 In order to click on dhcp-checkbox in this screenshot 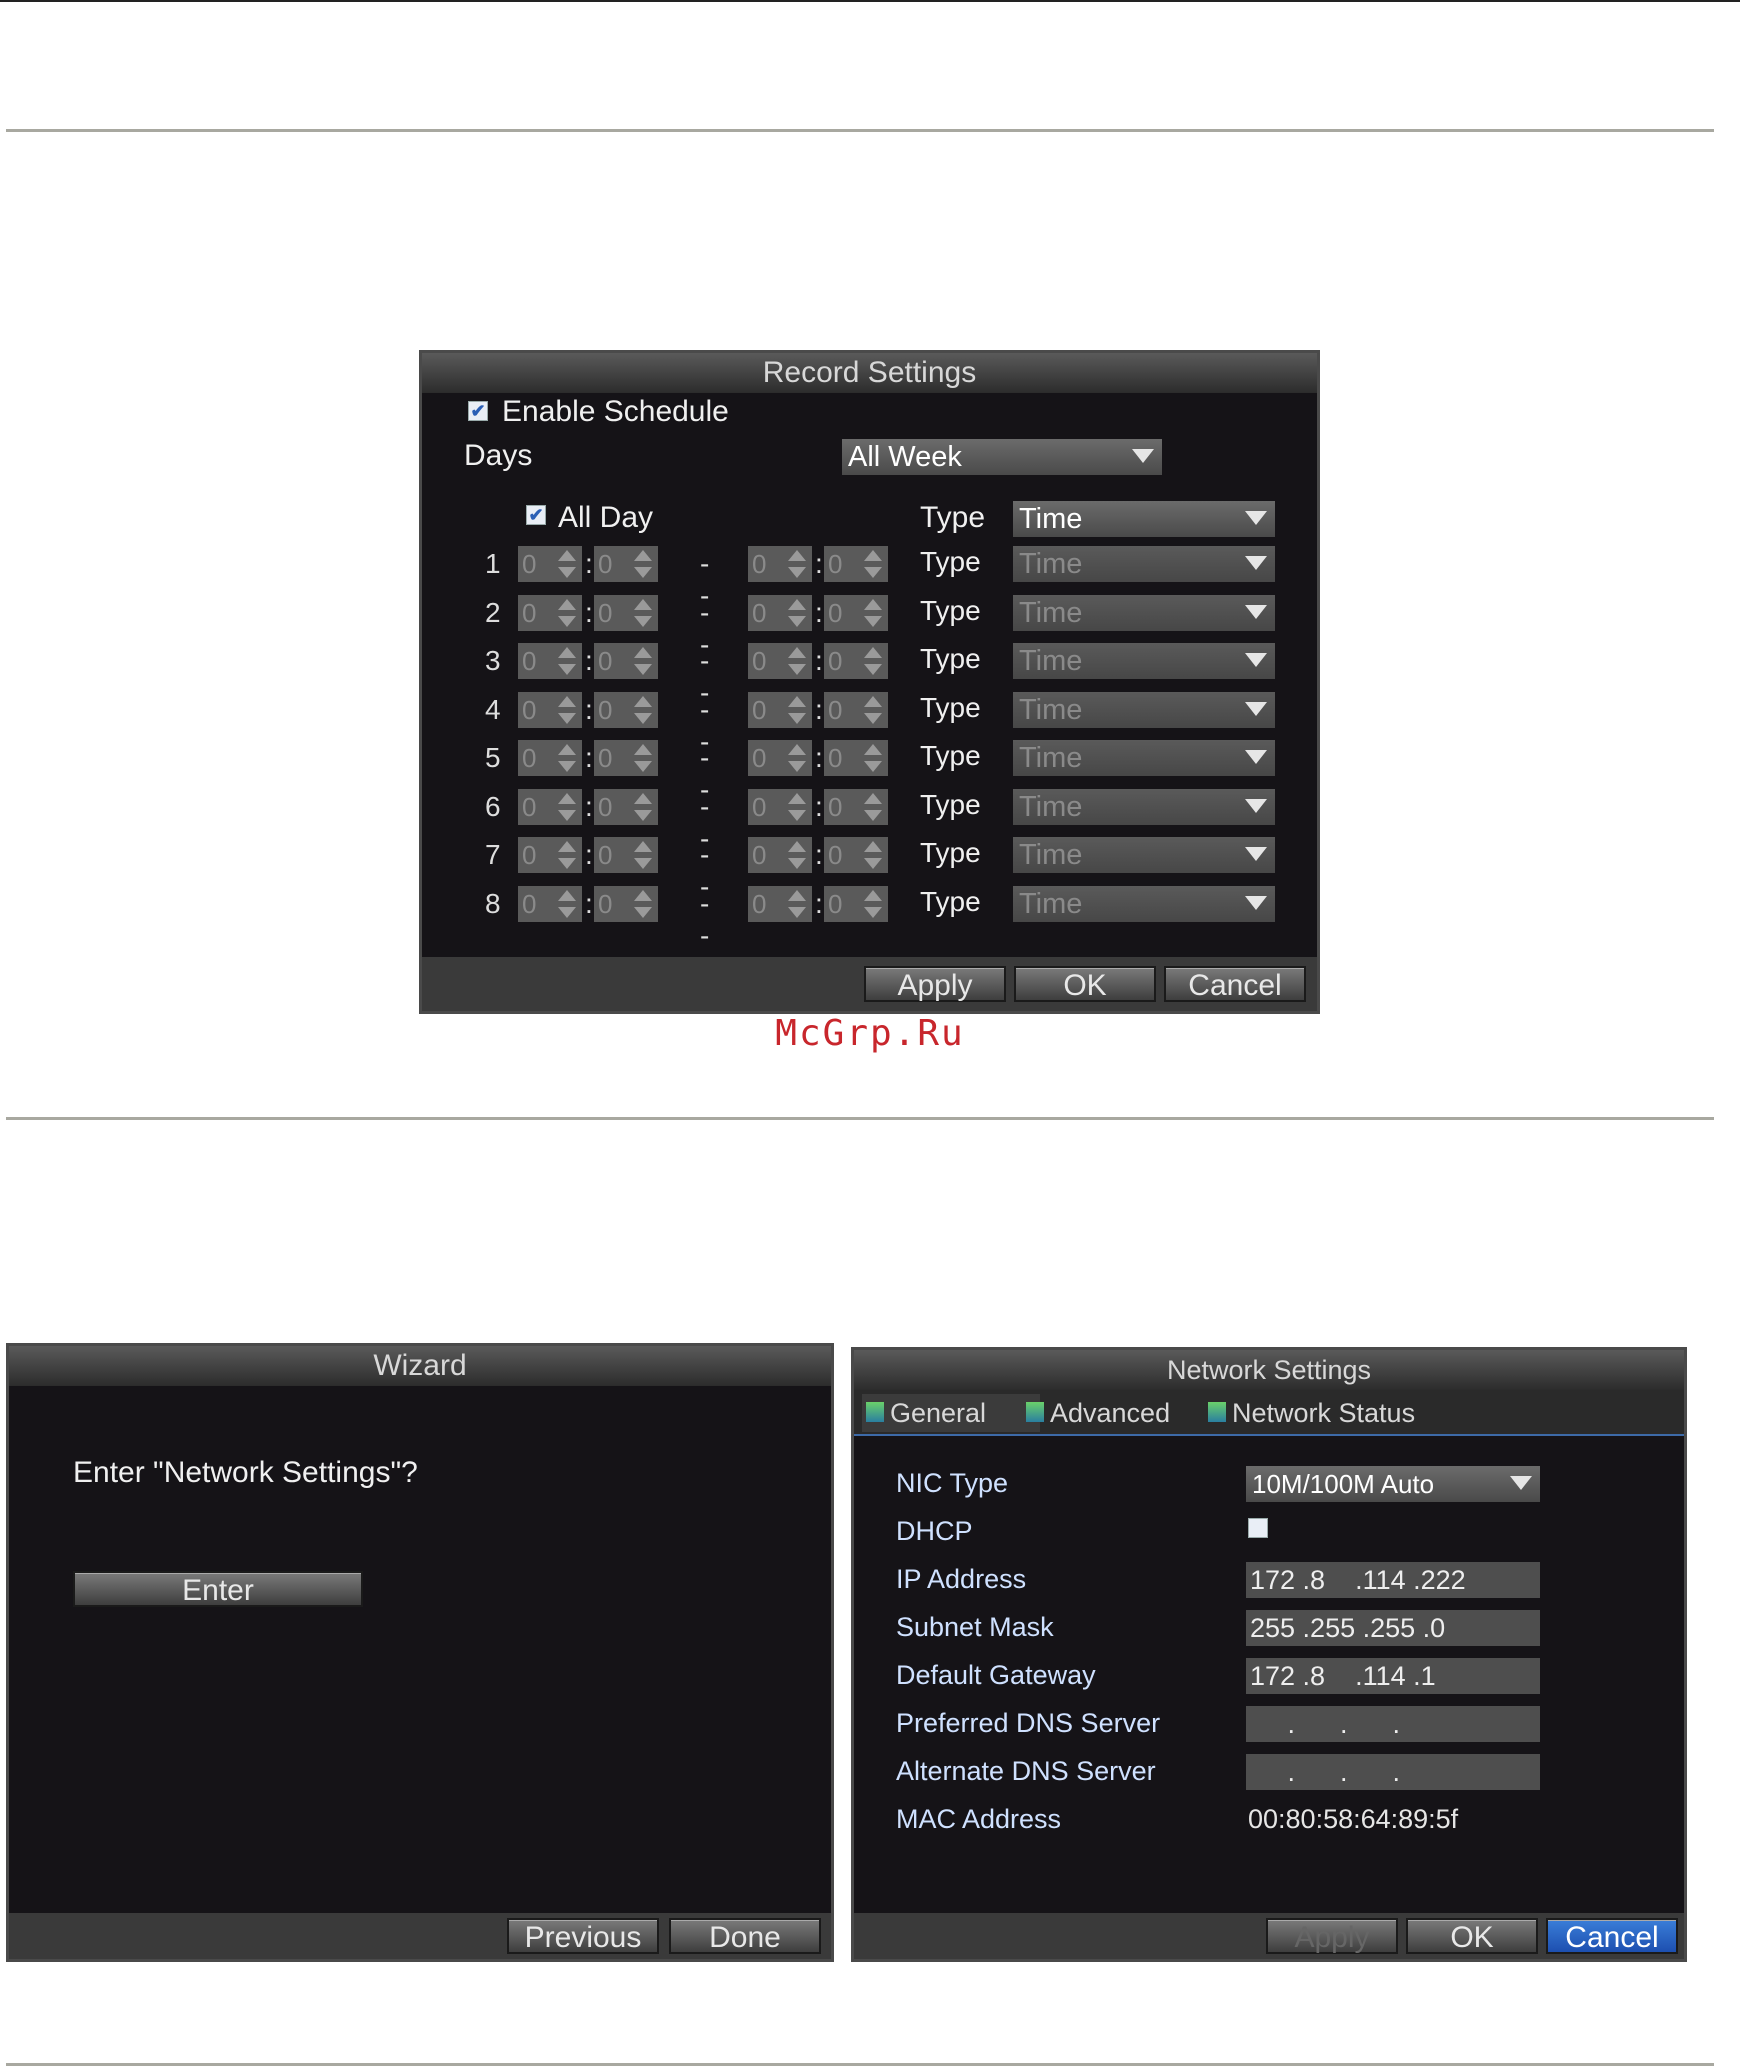, I will do `click(1258, 1528)`.